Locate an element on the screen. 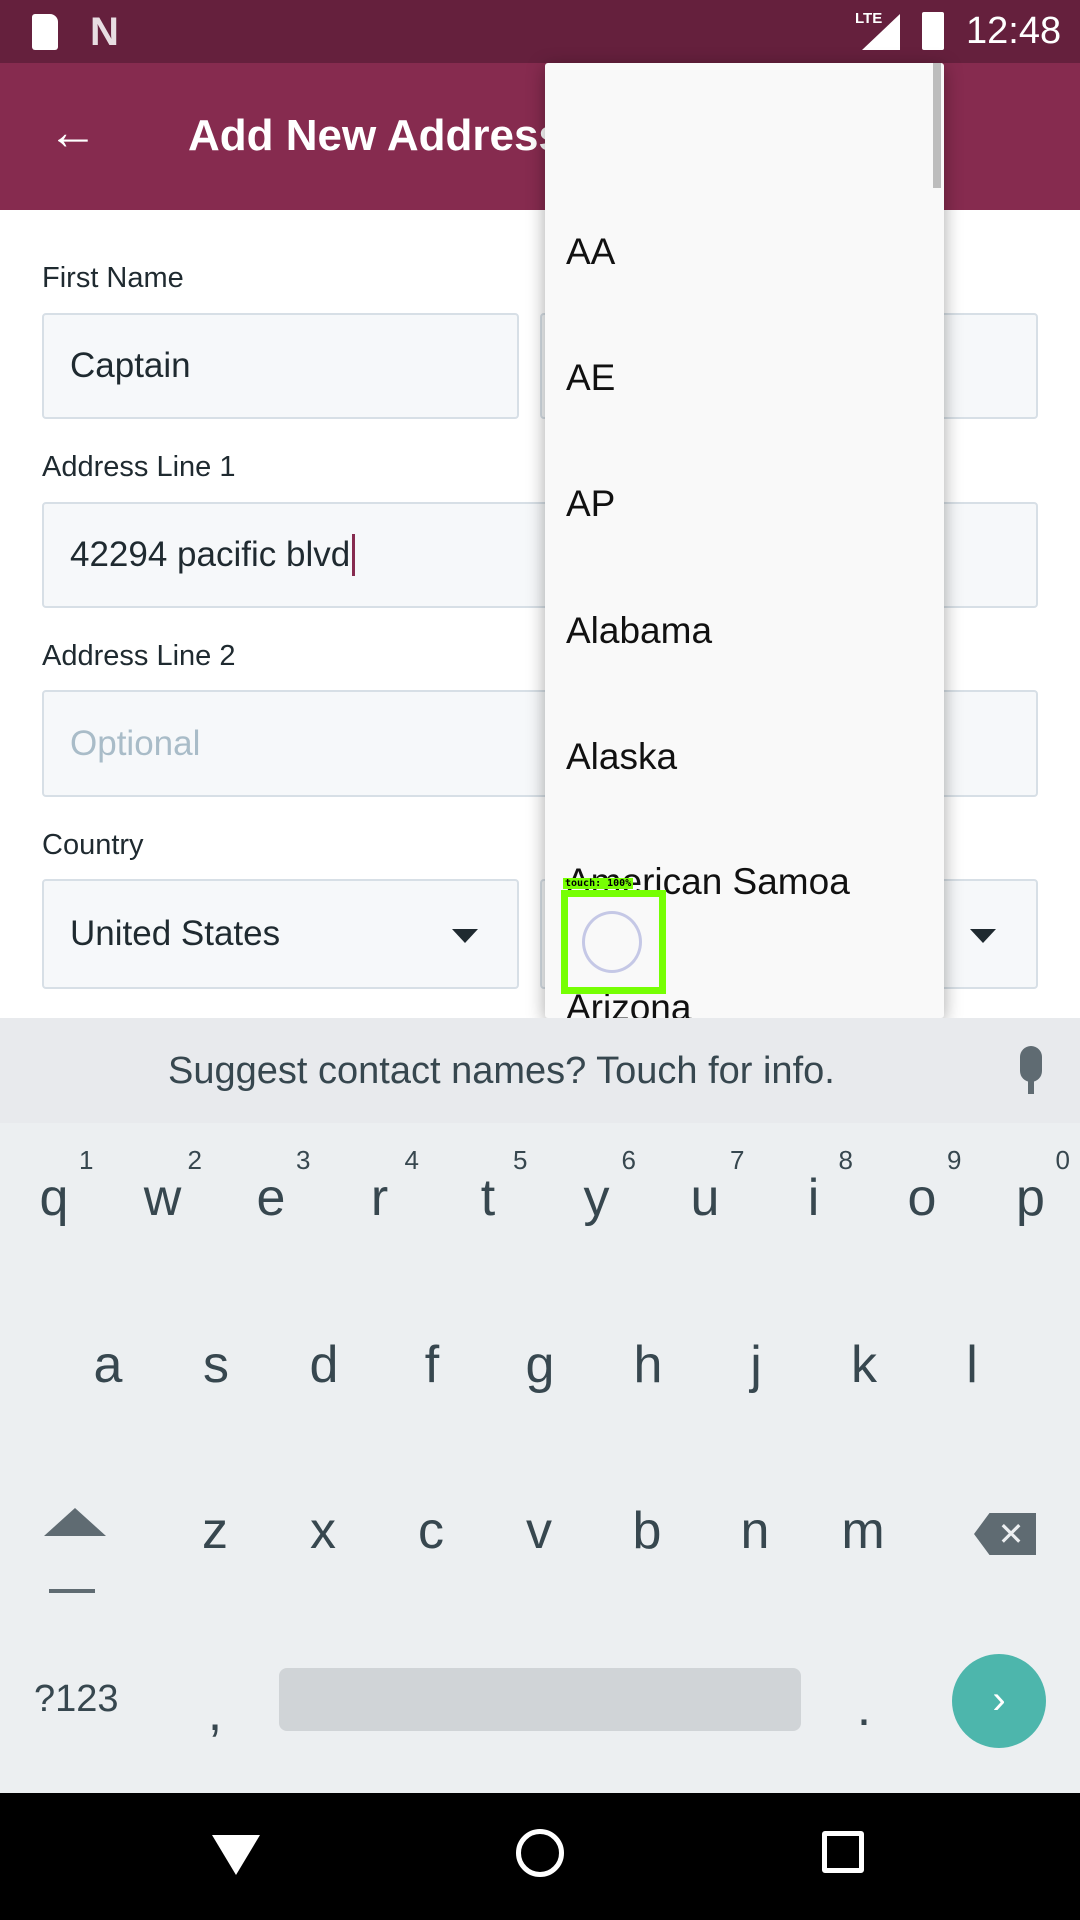 This screenshot has height=1920, width=1080. first-name-input: Captain is located at coordinates (280, 366).